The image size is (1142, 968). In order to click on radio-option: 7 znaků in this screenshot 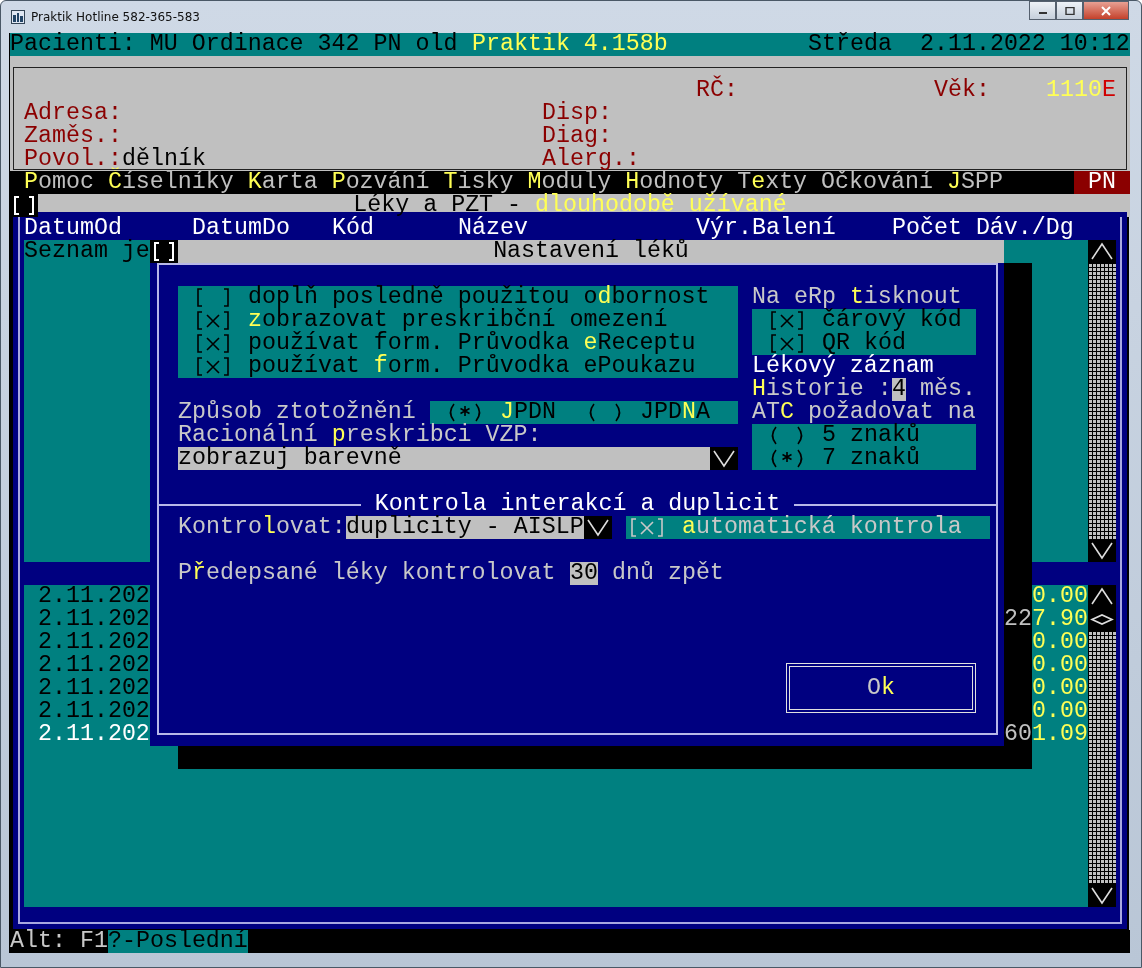, I will do `click(871, 458)`.